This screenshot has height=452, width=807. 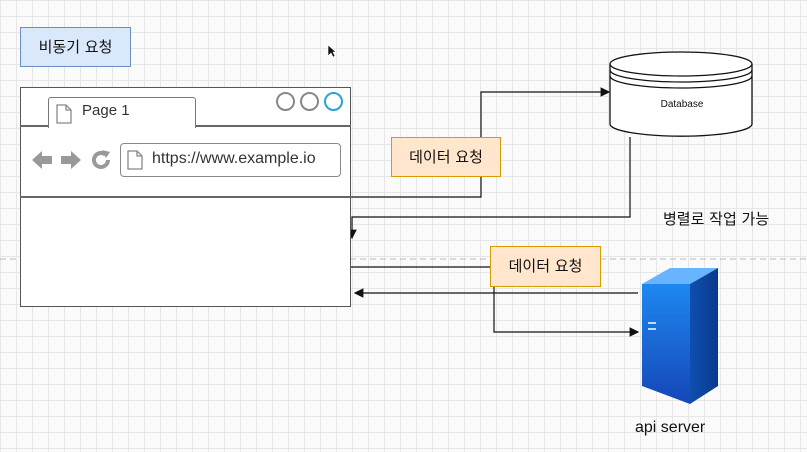 What do you see at coordinates (682, 104) in the screenshot?
I see `database-label: Database` at bounding box center [682, 104].